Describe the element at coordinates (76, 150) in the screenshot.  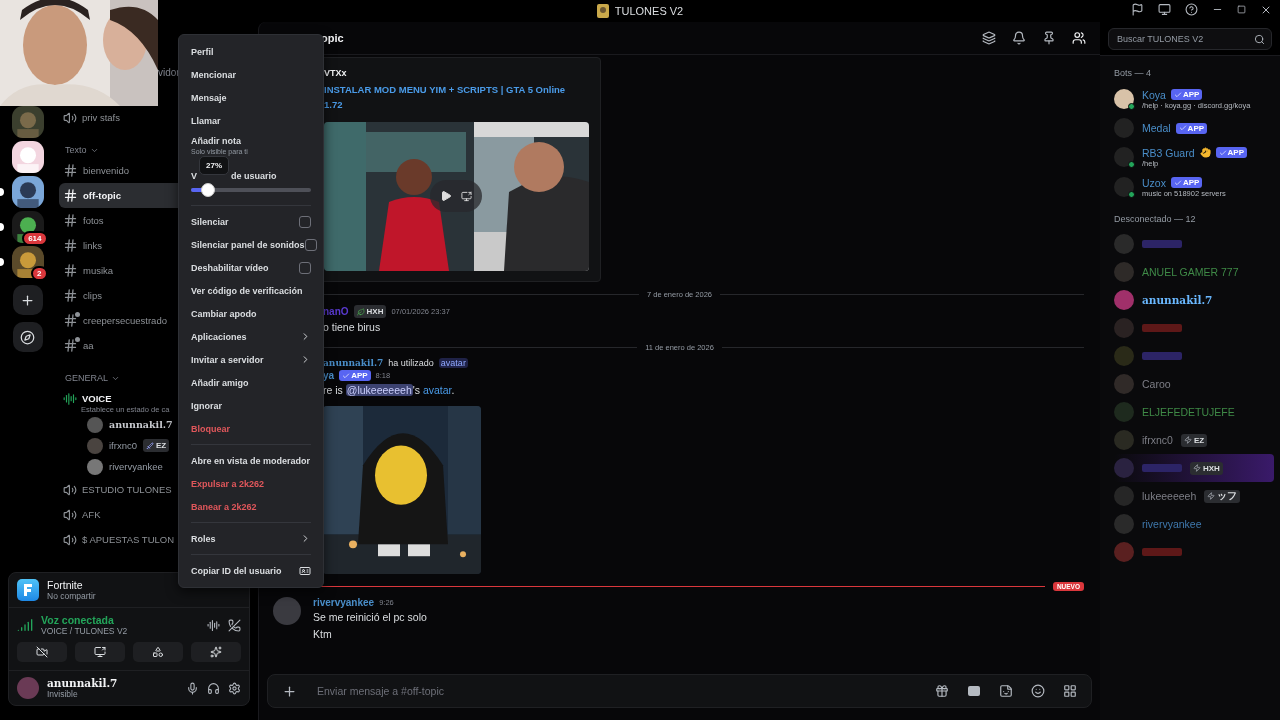
I see `channel-category: Texto` at that location.